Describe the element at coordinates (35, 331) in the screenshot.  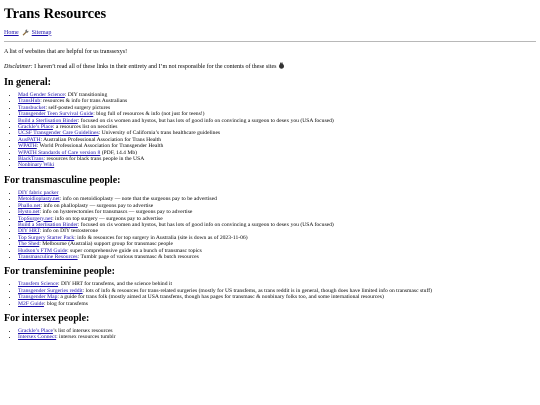
I see `resource-link: Grackle’s Place` at that location.